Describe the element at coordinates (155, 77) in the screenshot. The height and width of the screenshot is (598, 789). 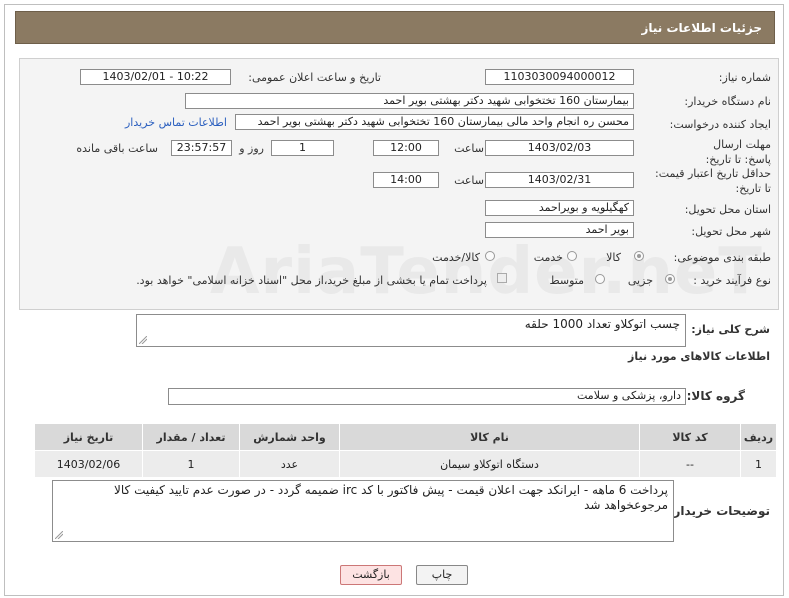
I see `announce-field: 1403/02/01 - 10:22` at that location.